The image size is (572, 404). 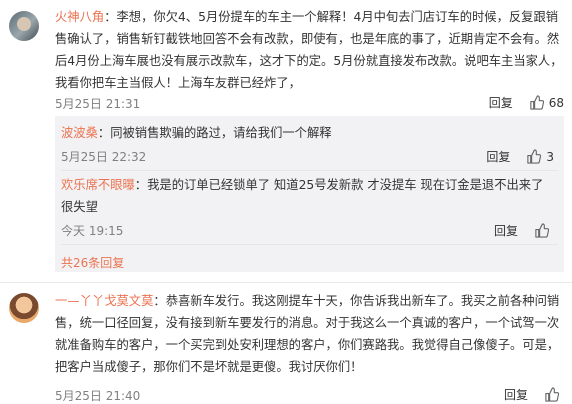 I want to click on reply-text: 波波桑：同被销售欺骗的路过，请给我们一个解释, so click(x=306, y=133).